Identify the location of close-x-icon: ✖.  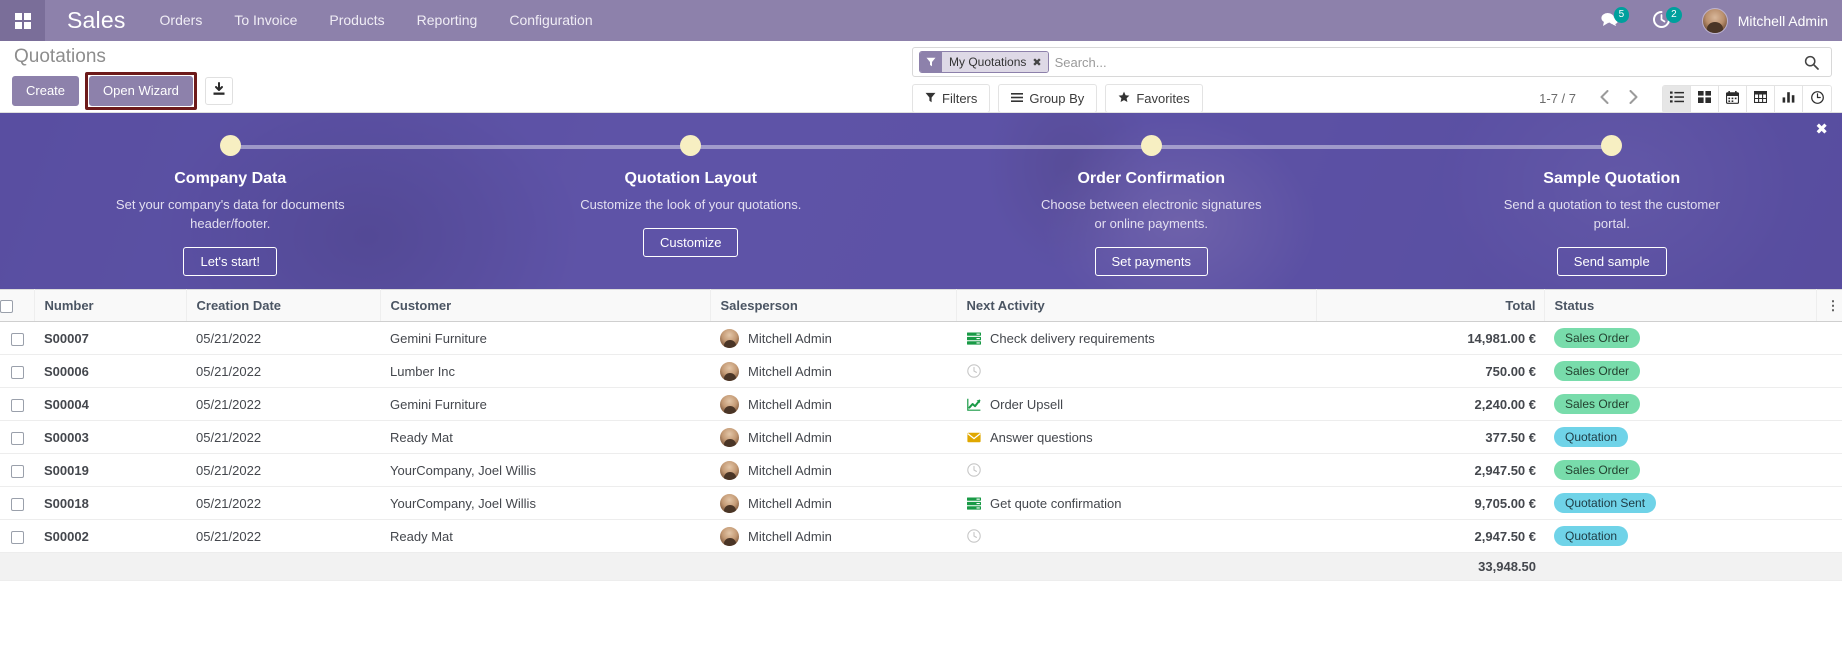
(1039, 62).